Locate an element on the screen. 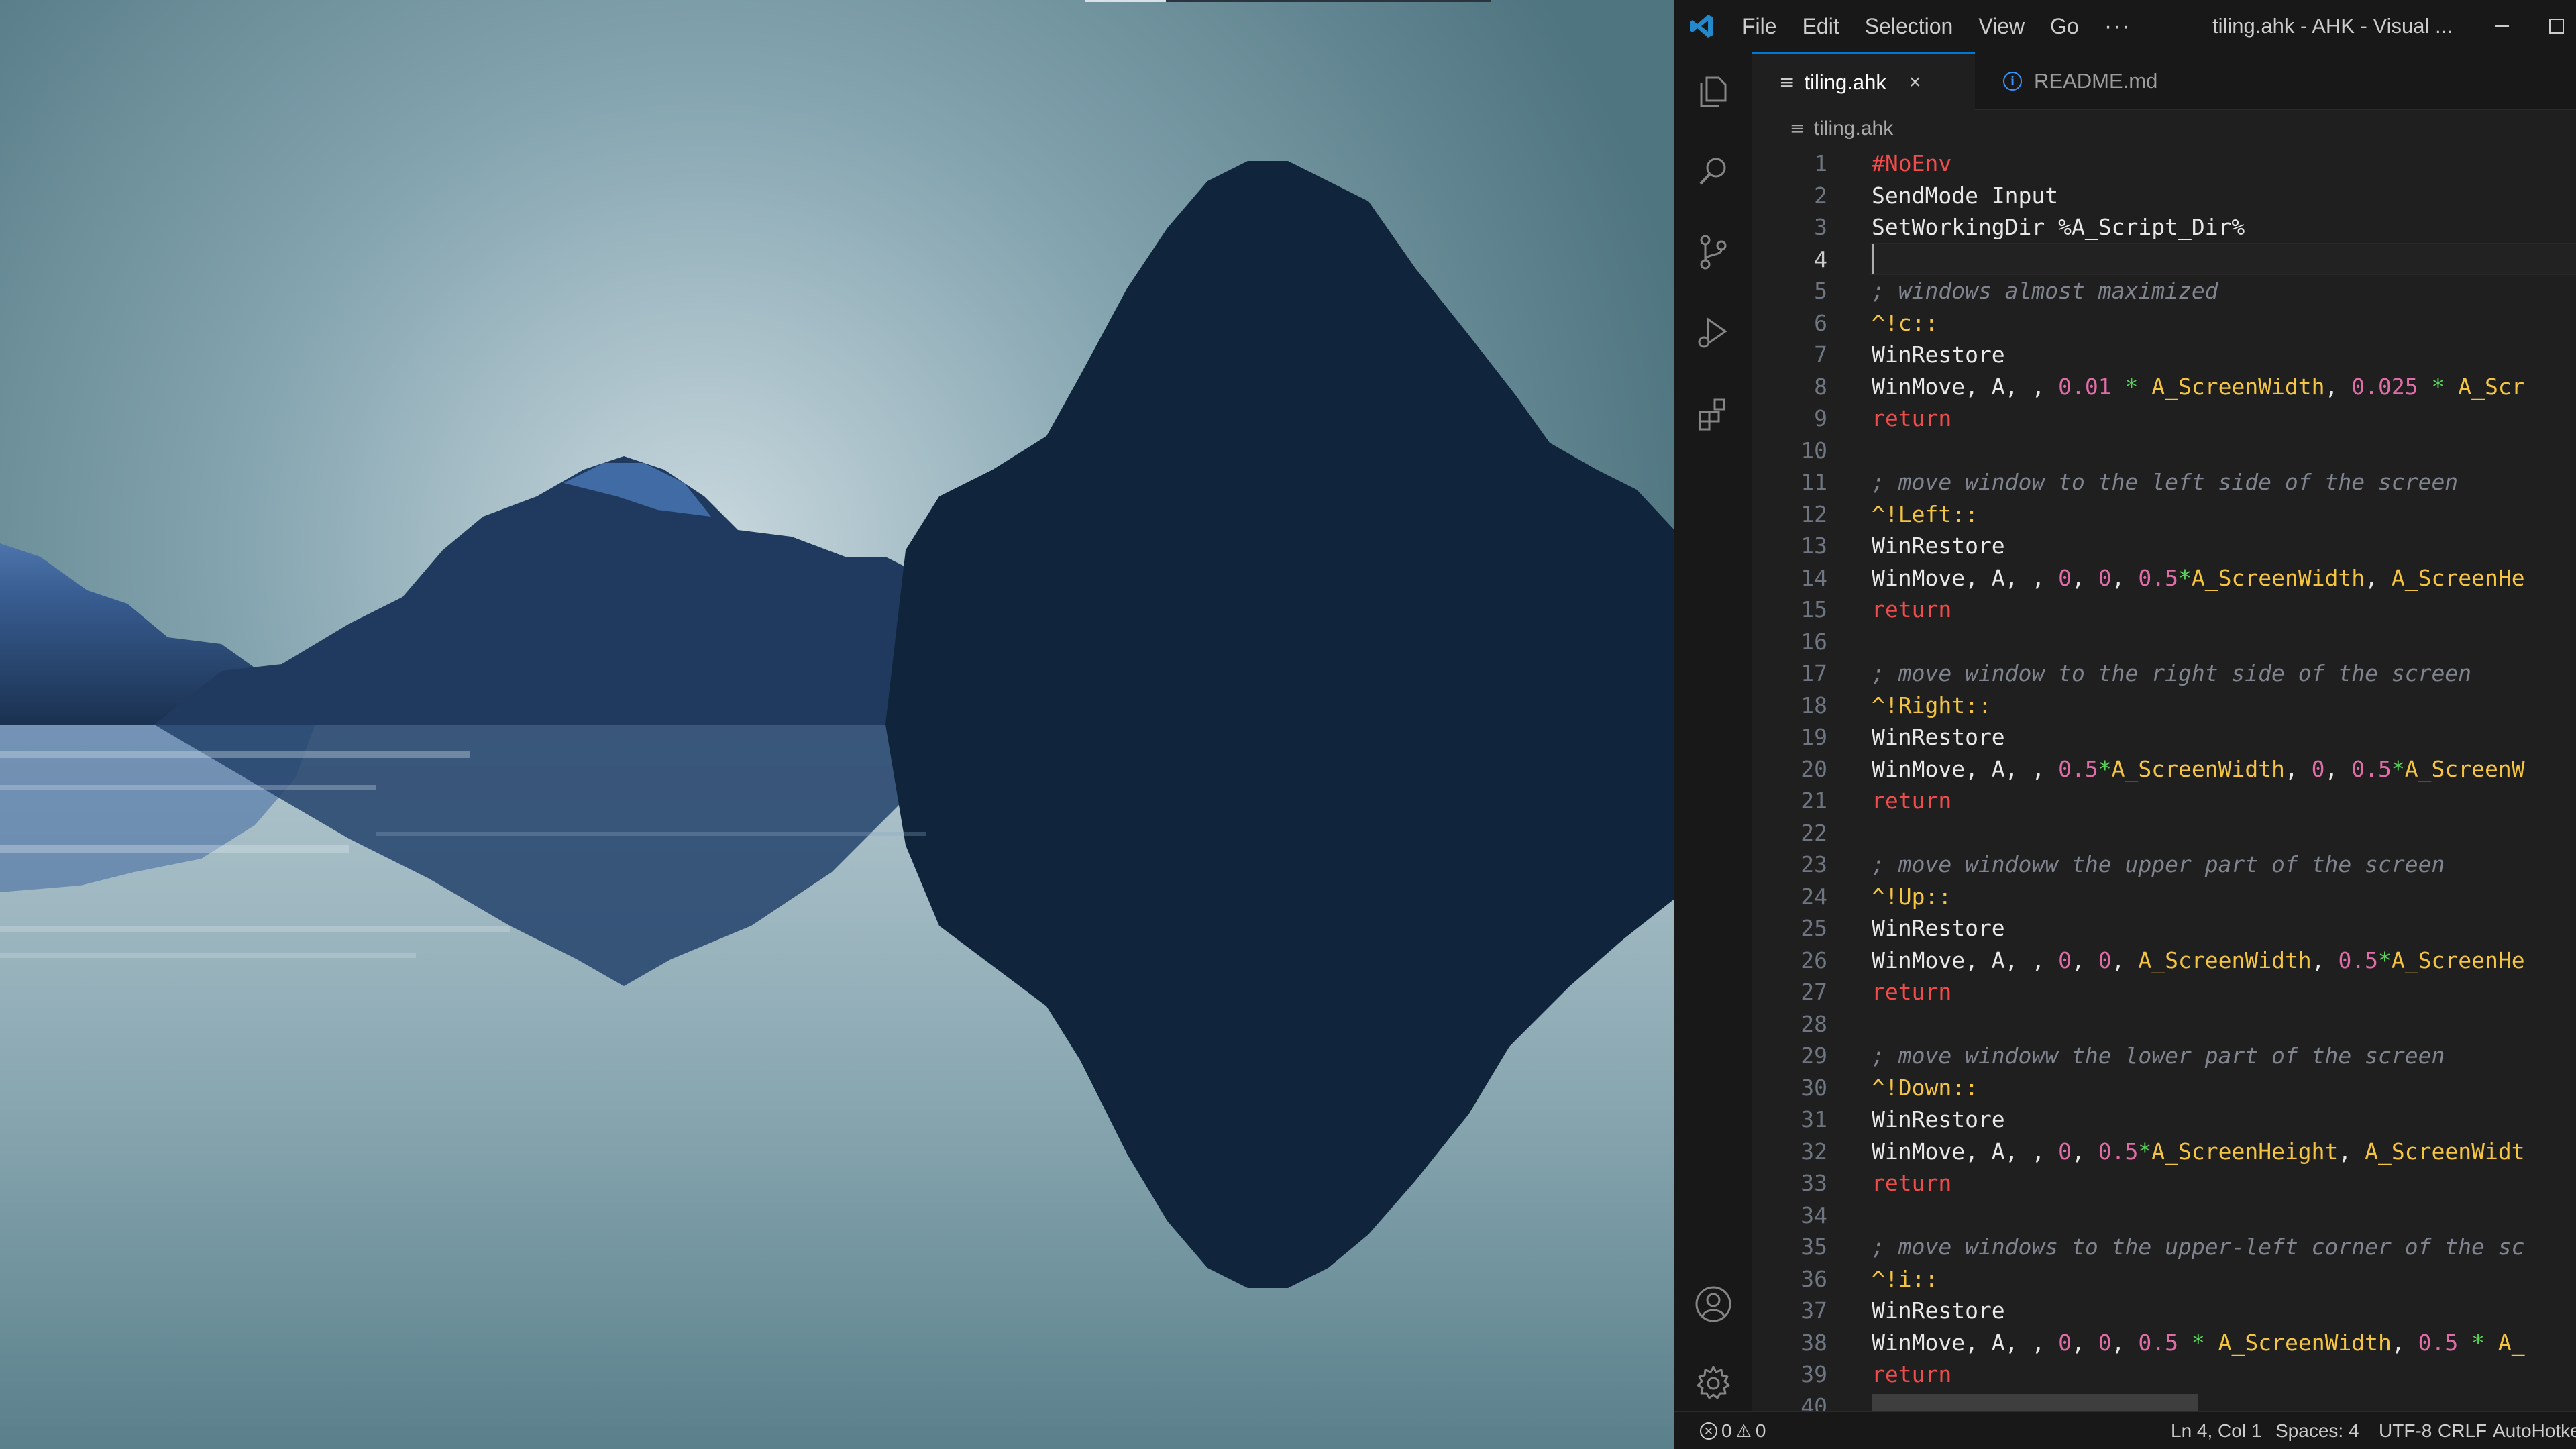  code-line: 33 return is located at coordinates (2164, 1183).